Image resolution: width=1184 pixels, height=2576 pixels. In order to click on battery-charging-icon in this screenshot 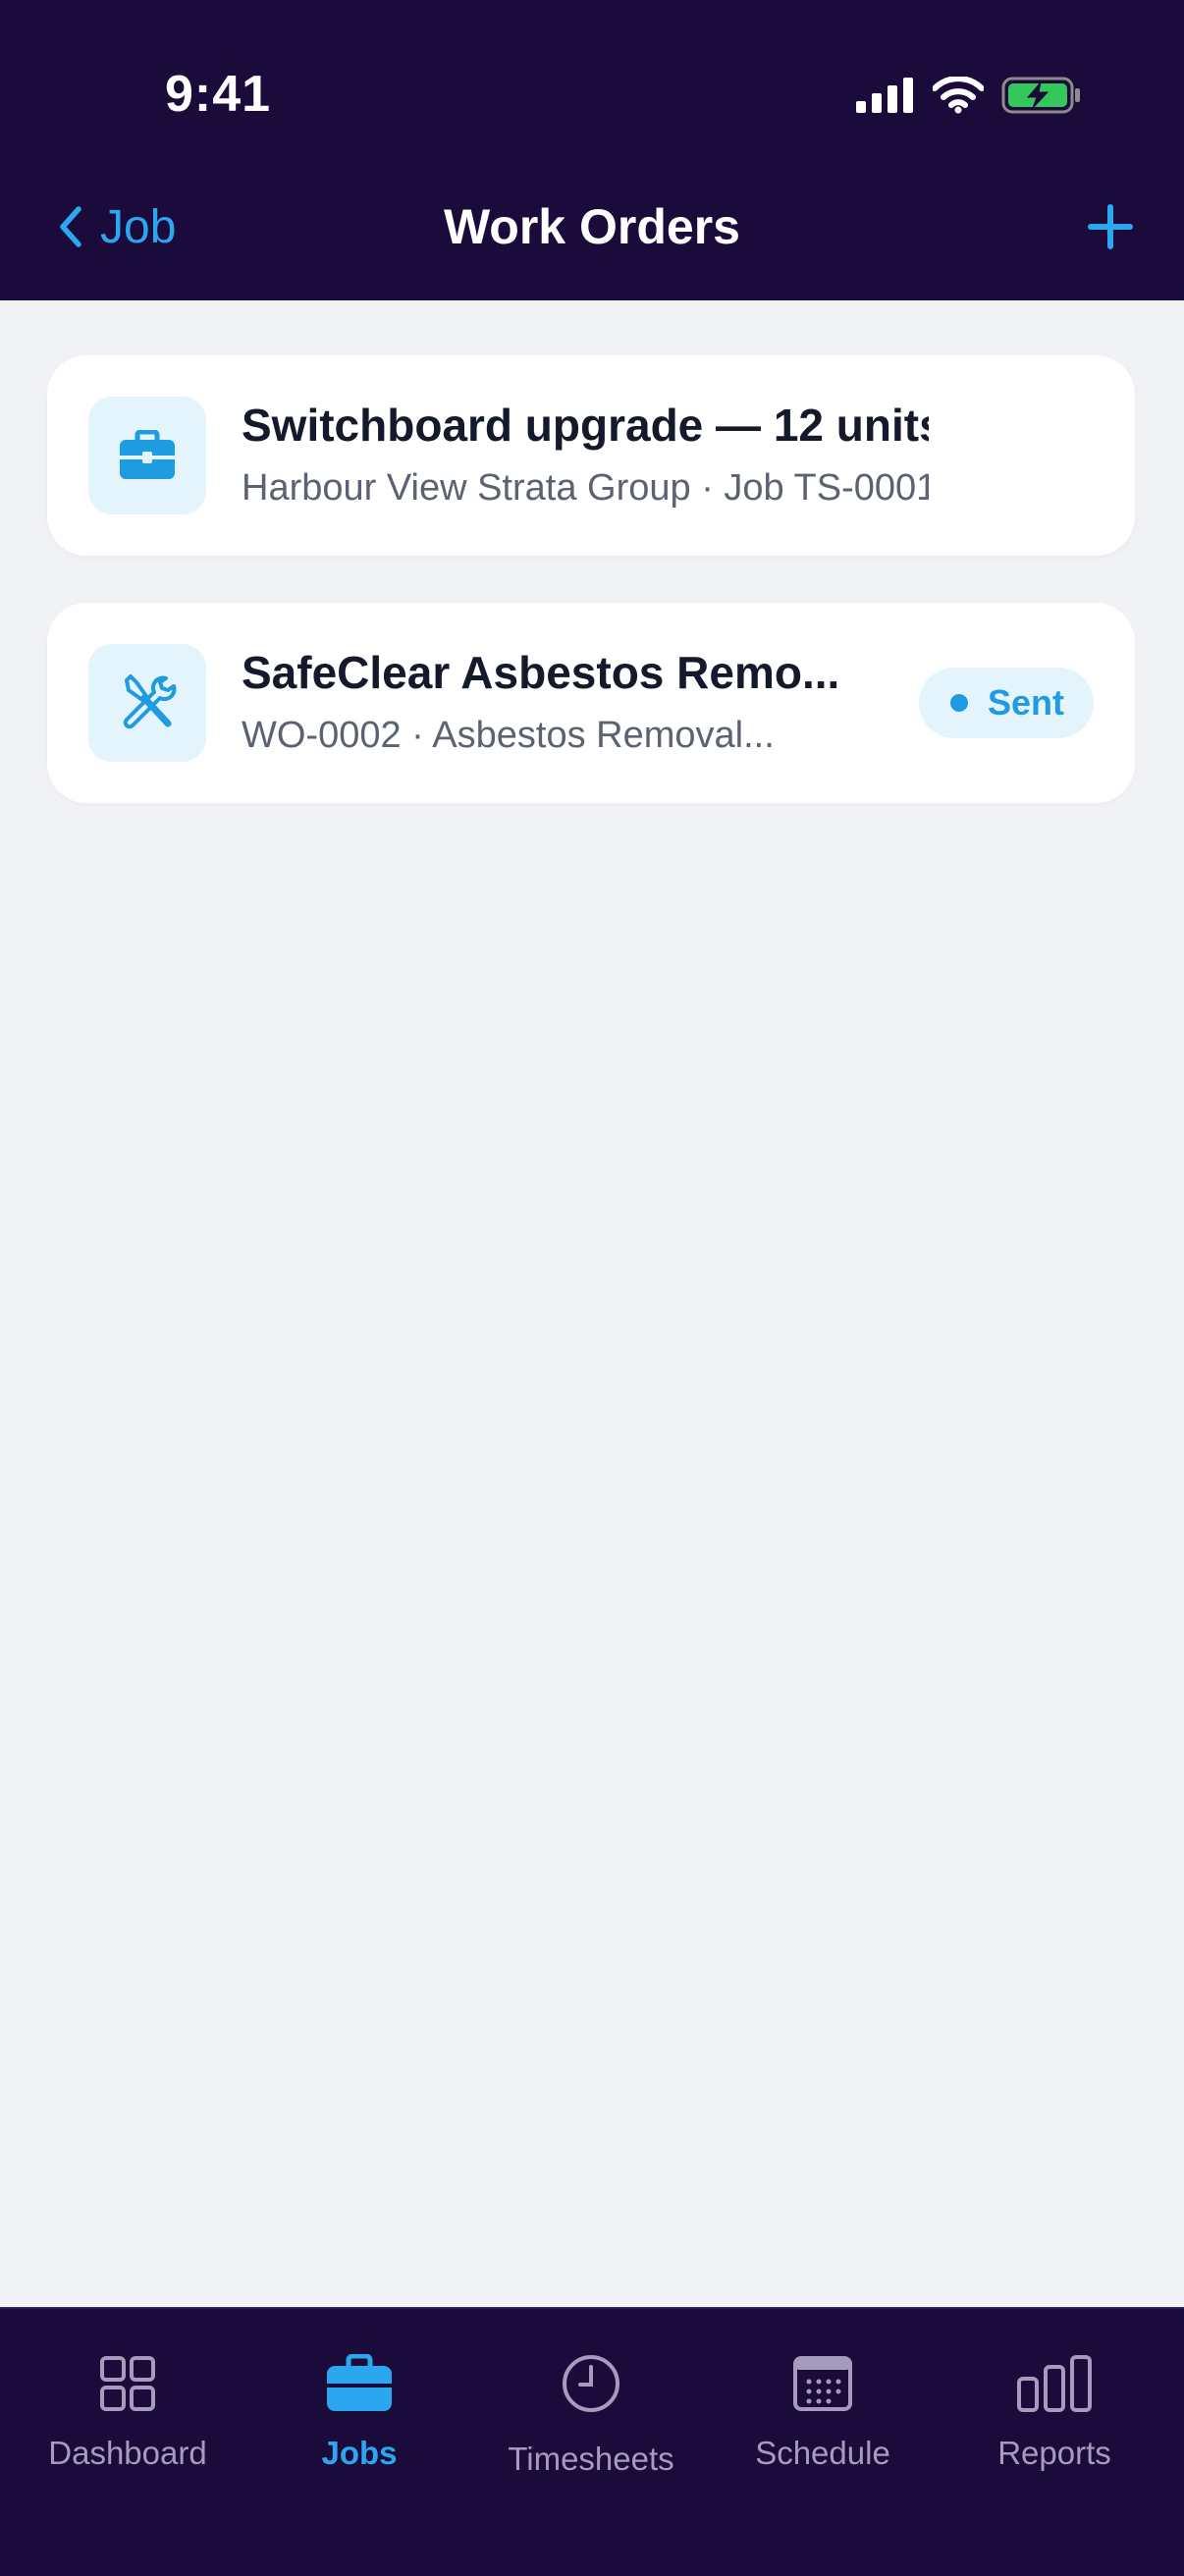, I will do `click(1041, 95)`.